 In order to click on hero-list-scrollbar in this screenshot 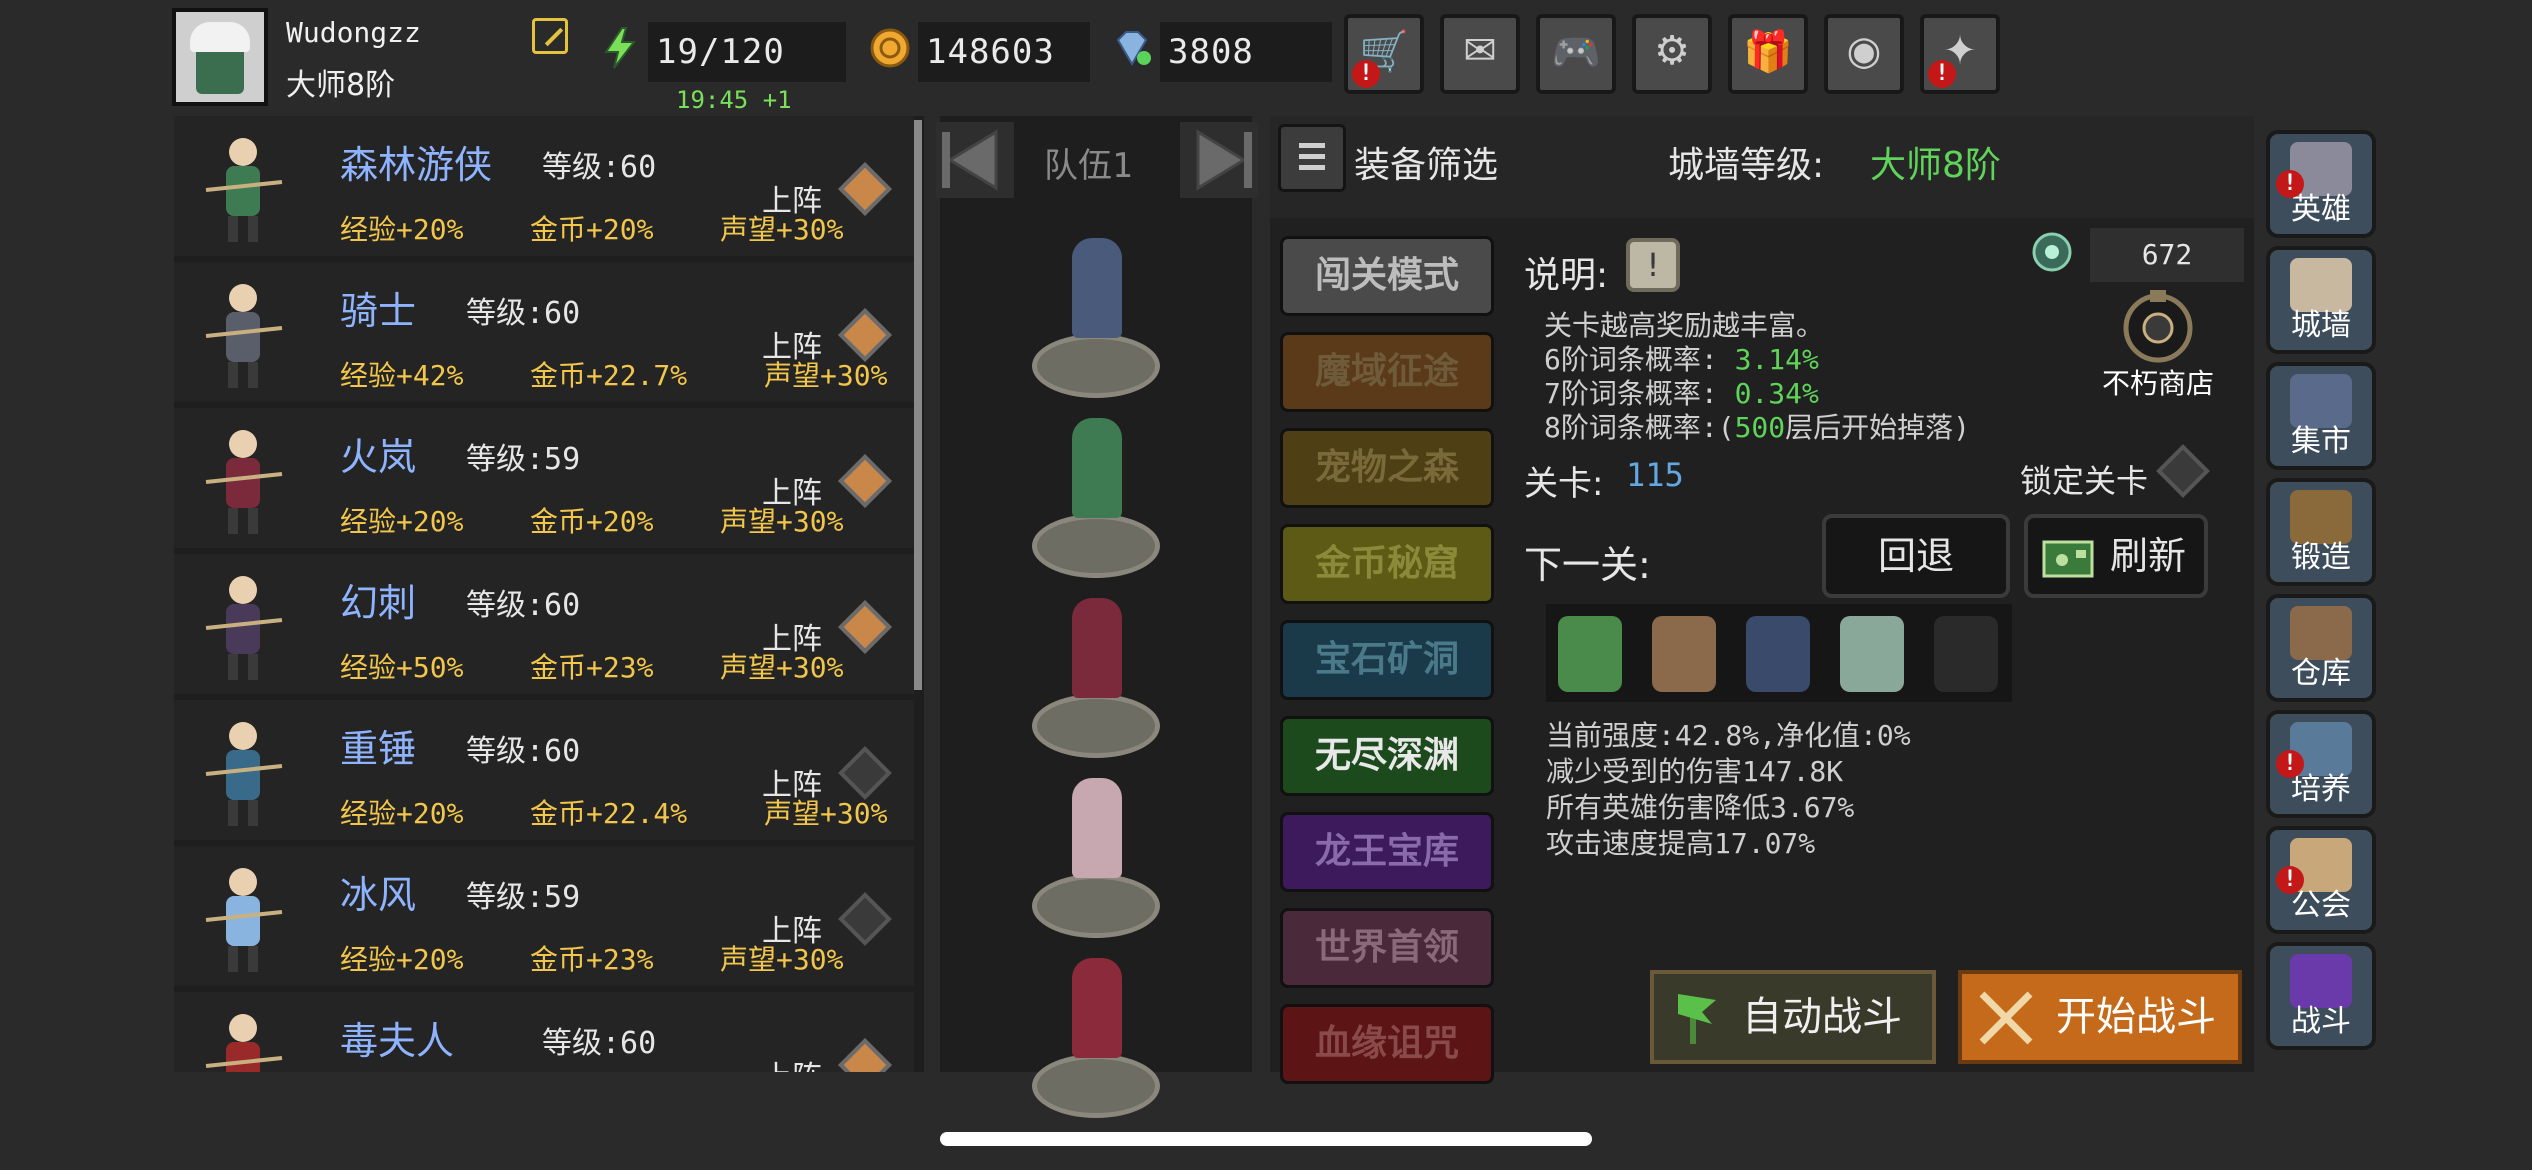, I will do `click(918, 405)`.